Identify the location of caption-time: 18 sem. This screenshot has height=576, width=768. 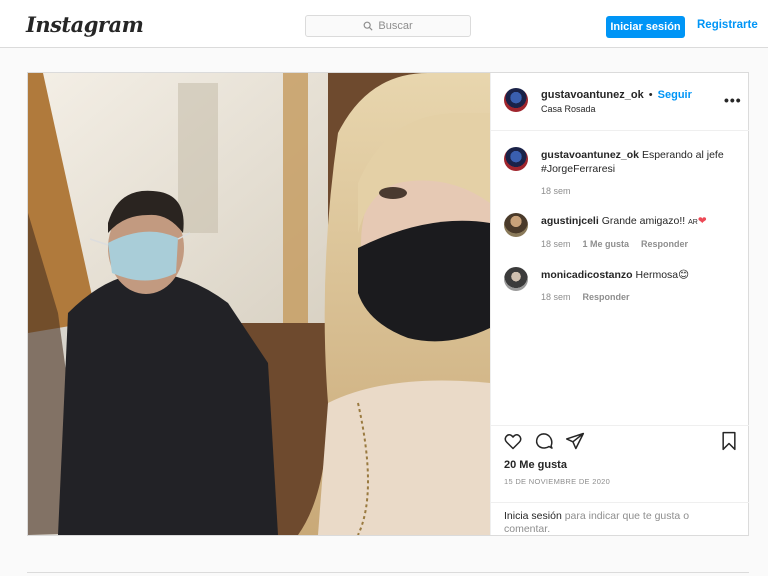
(556, 191).